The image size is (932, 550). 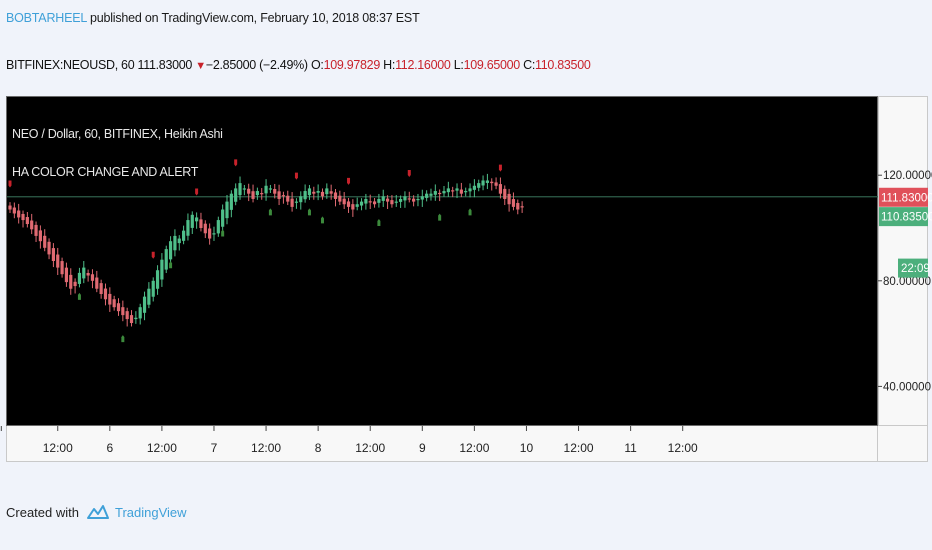 I want to click on time-axis, so click(x=442, y=444).